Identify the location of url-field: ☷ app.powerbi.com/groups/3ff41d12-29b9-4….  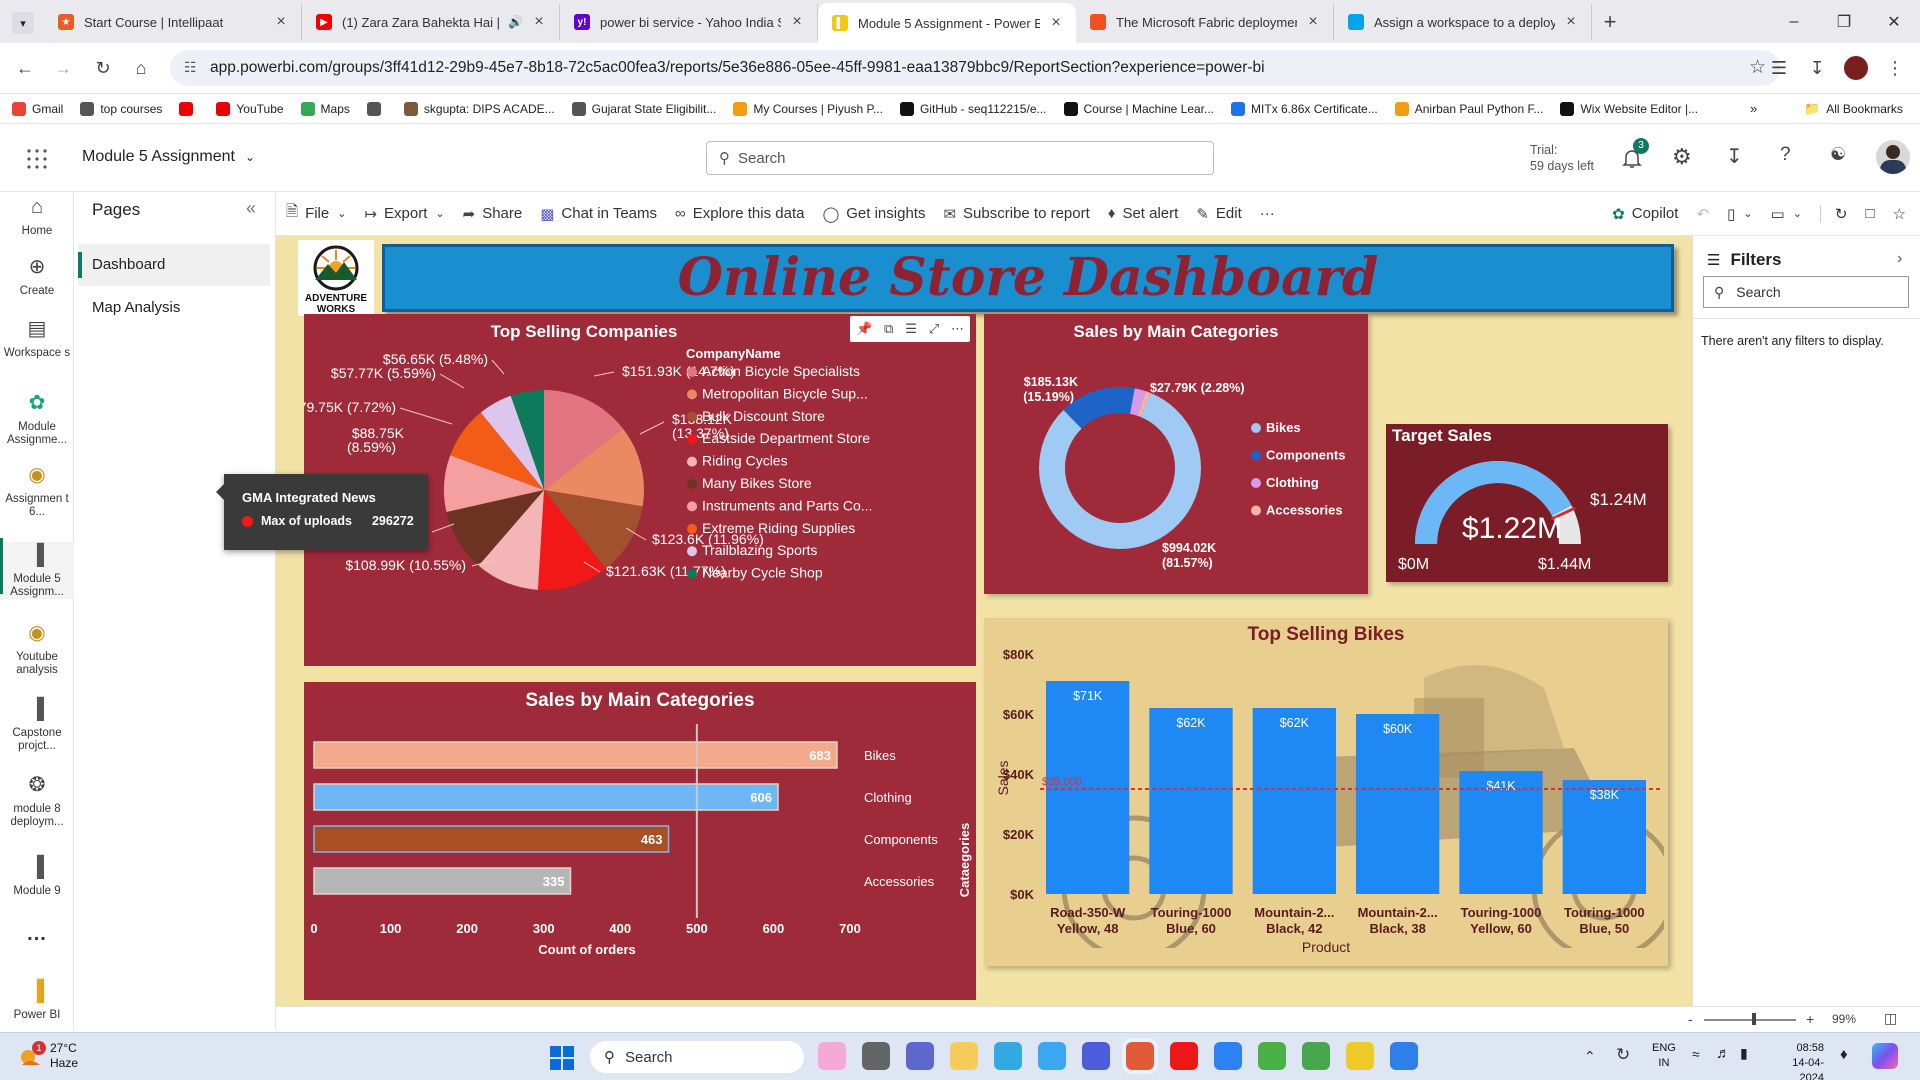
(975, 68).